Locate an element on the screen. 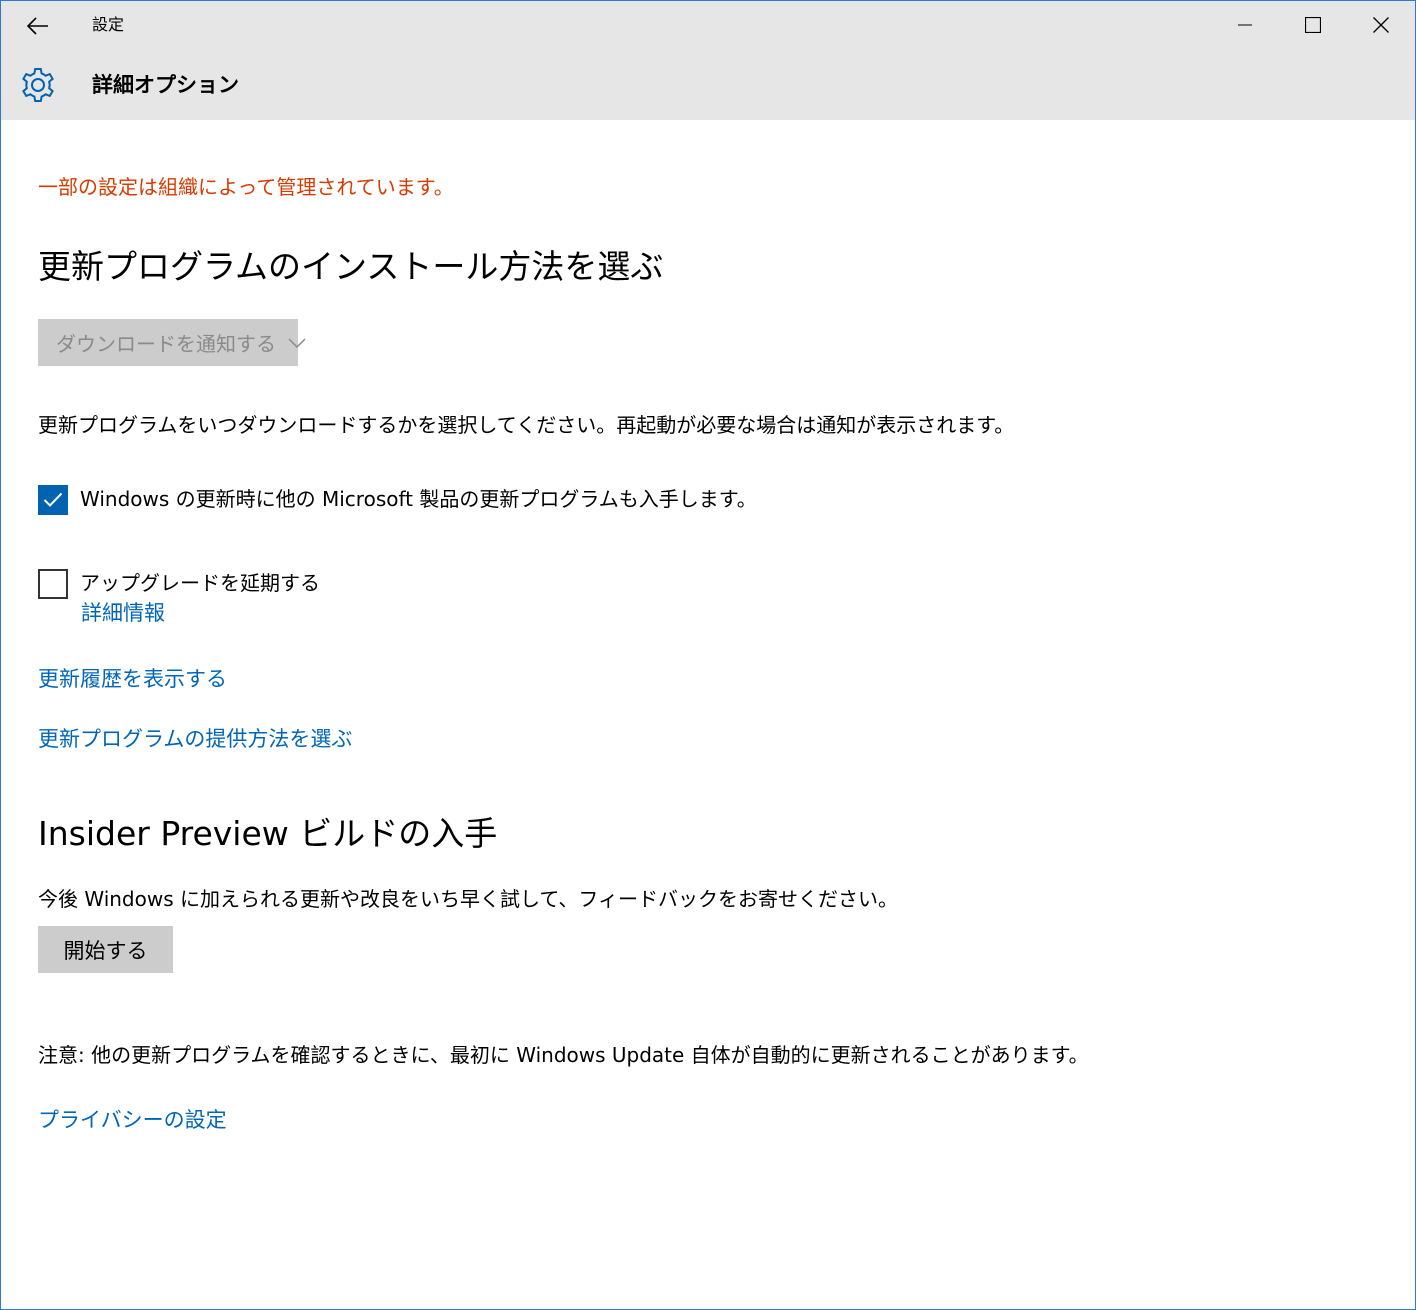  close-icon is located at coordinates (1381, 25).